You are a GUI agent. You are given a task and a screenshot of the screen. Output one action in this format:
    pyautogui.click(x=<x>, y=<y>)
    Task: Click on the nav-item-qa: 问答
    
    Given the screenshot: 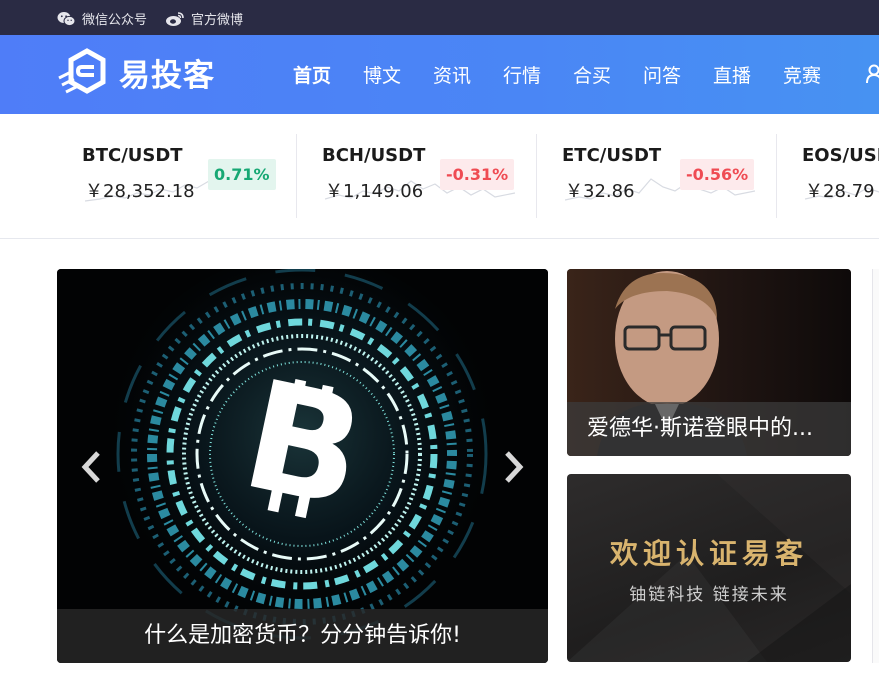 What is the action you would take?
    pyautogui.click(x=662, y=74)
    